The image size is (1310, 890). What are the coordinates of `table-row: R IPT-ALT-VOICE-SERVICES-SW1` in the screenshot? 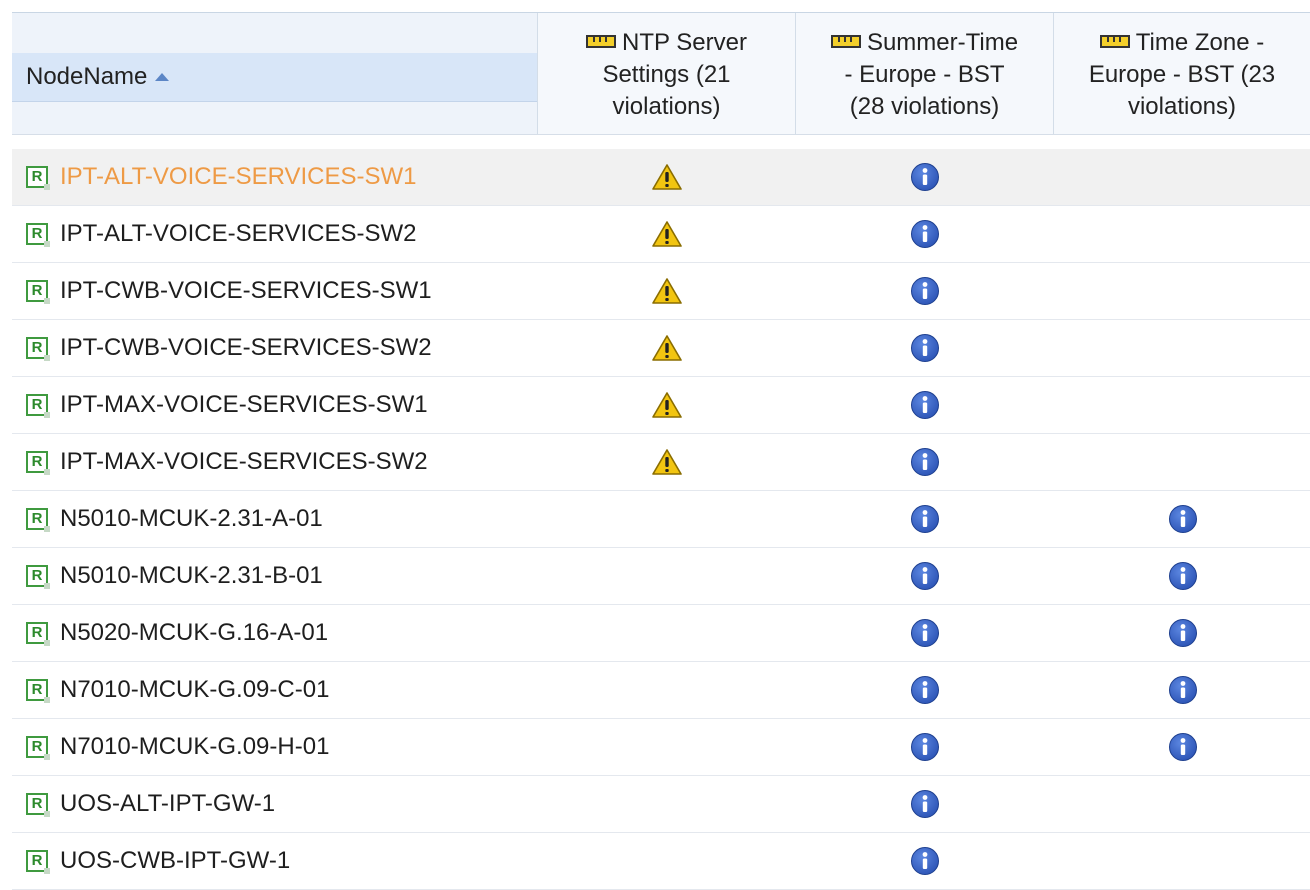 It's located at (661, 177).